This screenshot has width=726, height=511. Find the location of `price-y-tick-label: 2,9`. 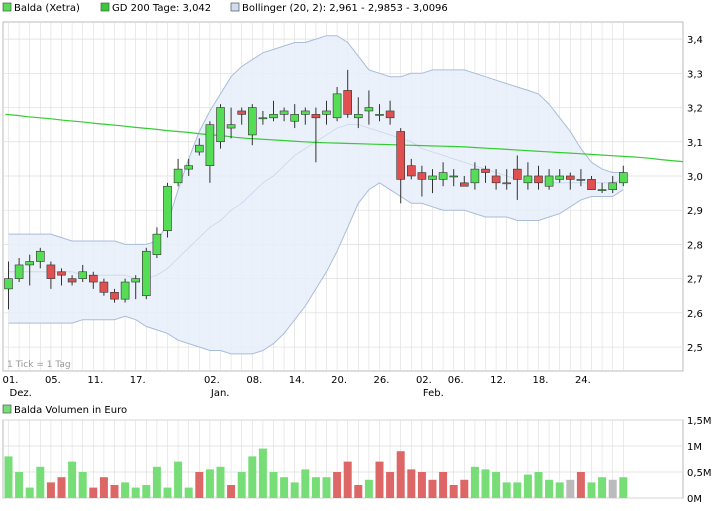

price-y-tick-label: 2,9 is located at coordinates (695, 211).